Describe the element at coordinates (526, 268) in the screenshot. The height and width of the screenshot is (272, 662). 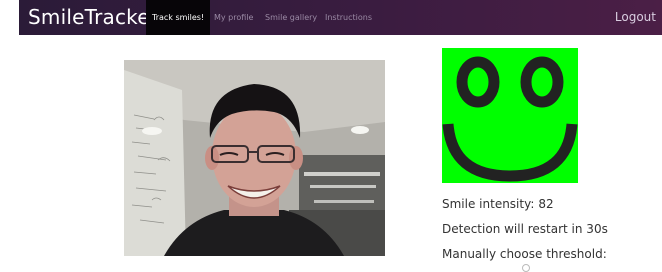
I see `threshold-slider-handle` at that location.